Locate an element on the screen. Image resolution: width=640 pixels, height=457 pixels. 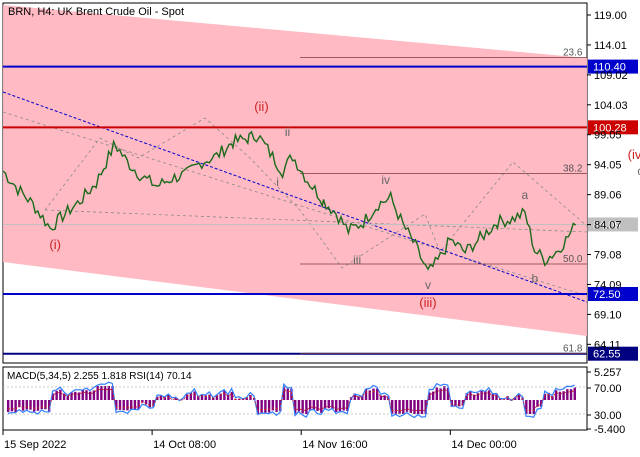
wave-label: ii is located at coordinates (287, 132).